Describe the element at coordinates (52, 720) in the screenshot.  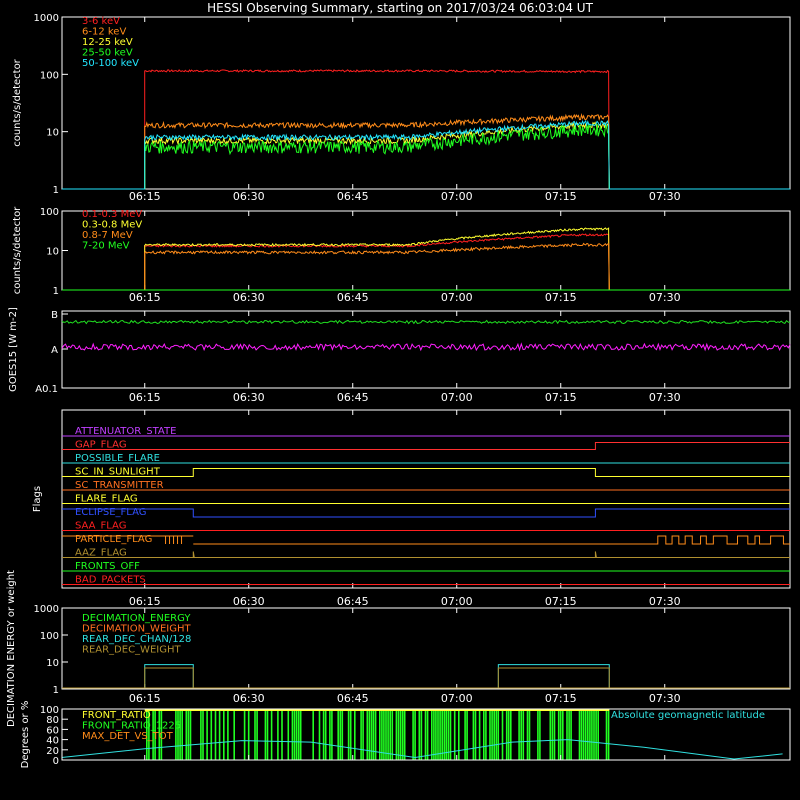
I see `y-tick-label: 80` at that location.